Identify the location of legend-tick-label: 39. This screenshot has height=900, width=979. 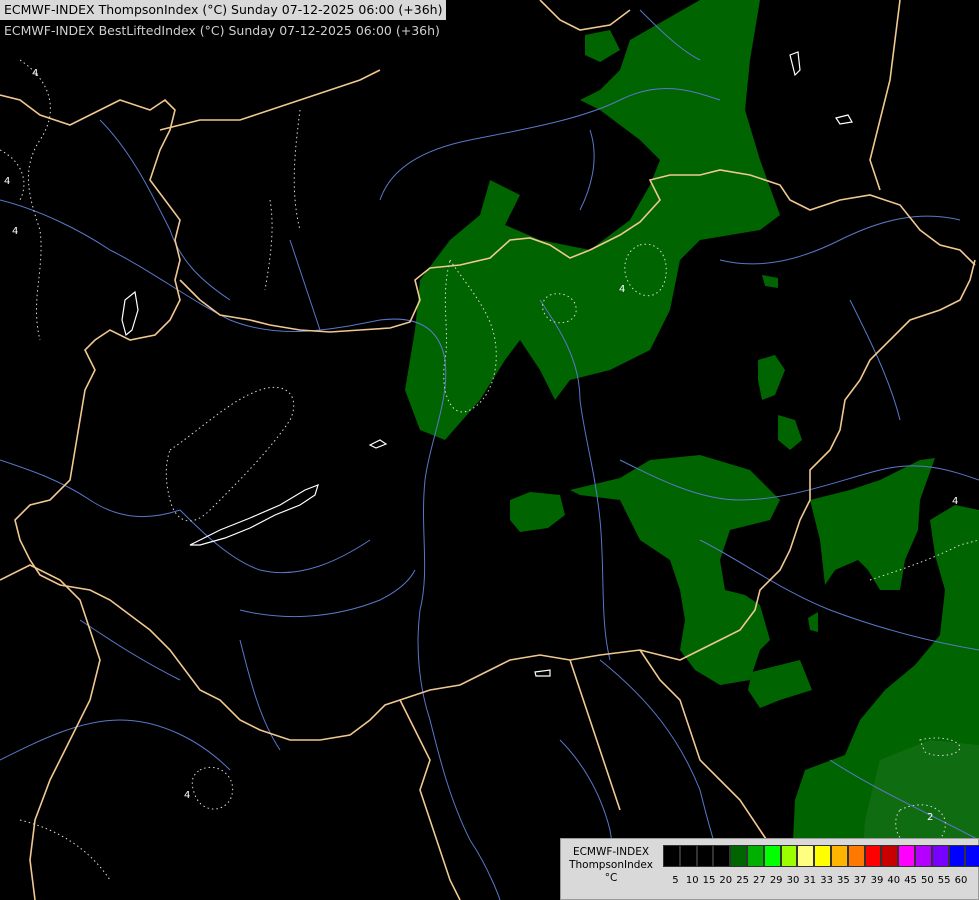
(877, 880).